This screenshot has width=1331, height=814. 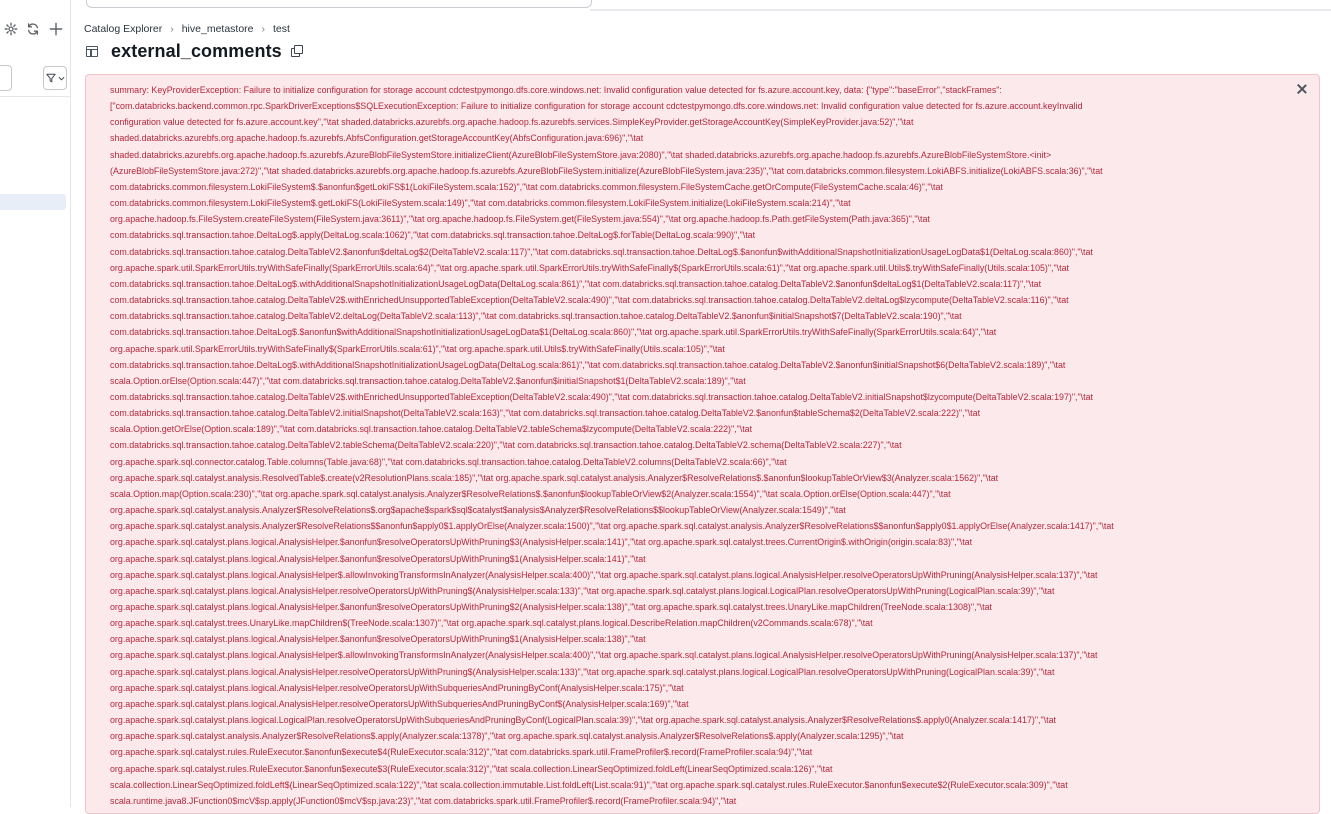 I want to click on breadcrumb-hive-metastore: hive_metastore, so click(x=218, y=29).